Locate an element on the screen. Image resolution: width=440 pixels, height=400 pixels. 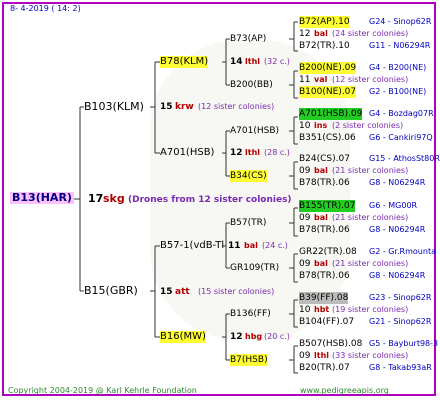
g4-queen-pedigree: G24 - Sinop62R is located at coordinates (400, 21).